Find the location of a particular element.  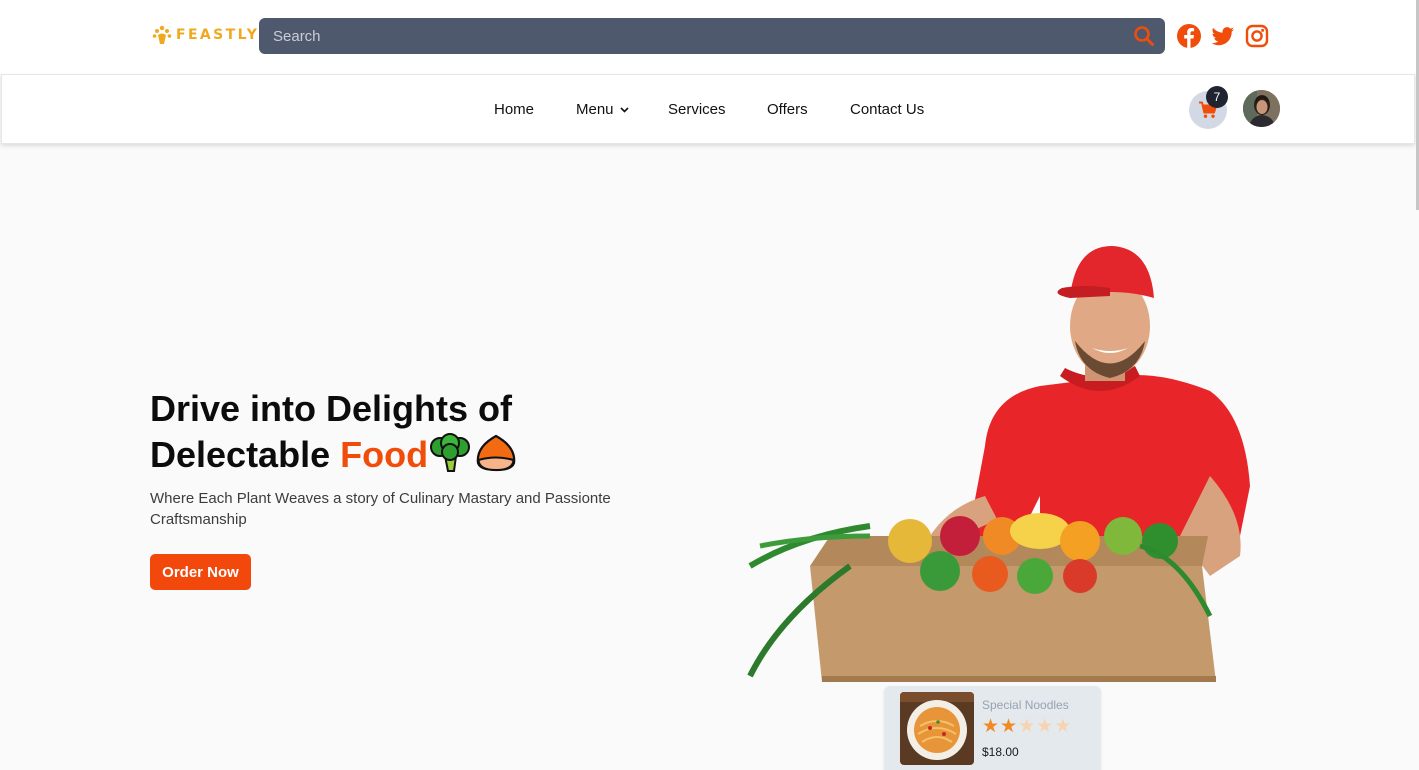

nav-item-label: Offers is located at coordinates (787, 109).